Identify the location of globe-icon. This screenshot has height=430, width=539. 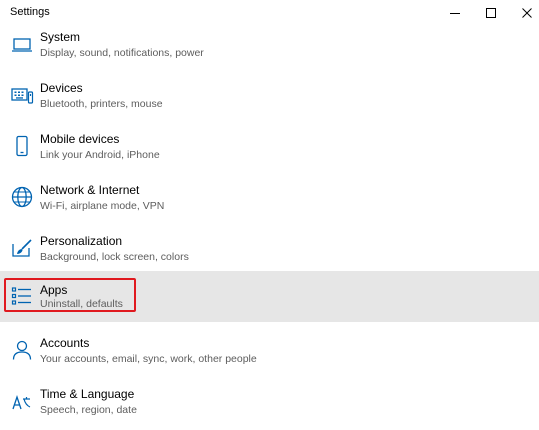
(22, 197).